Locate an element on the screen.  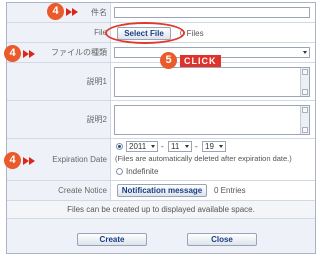
close-button: Close is located at coordinates (222, 239).